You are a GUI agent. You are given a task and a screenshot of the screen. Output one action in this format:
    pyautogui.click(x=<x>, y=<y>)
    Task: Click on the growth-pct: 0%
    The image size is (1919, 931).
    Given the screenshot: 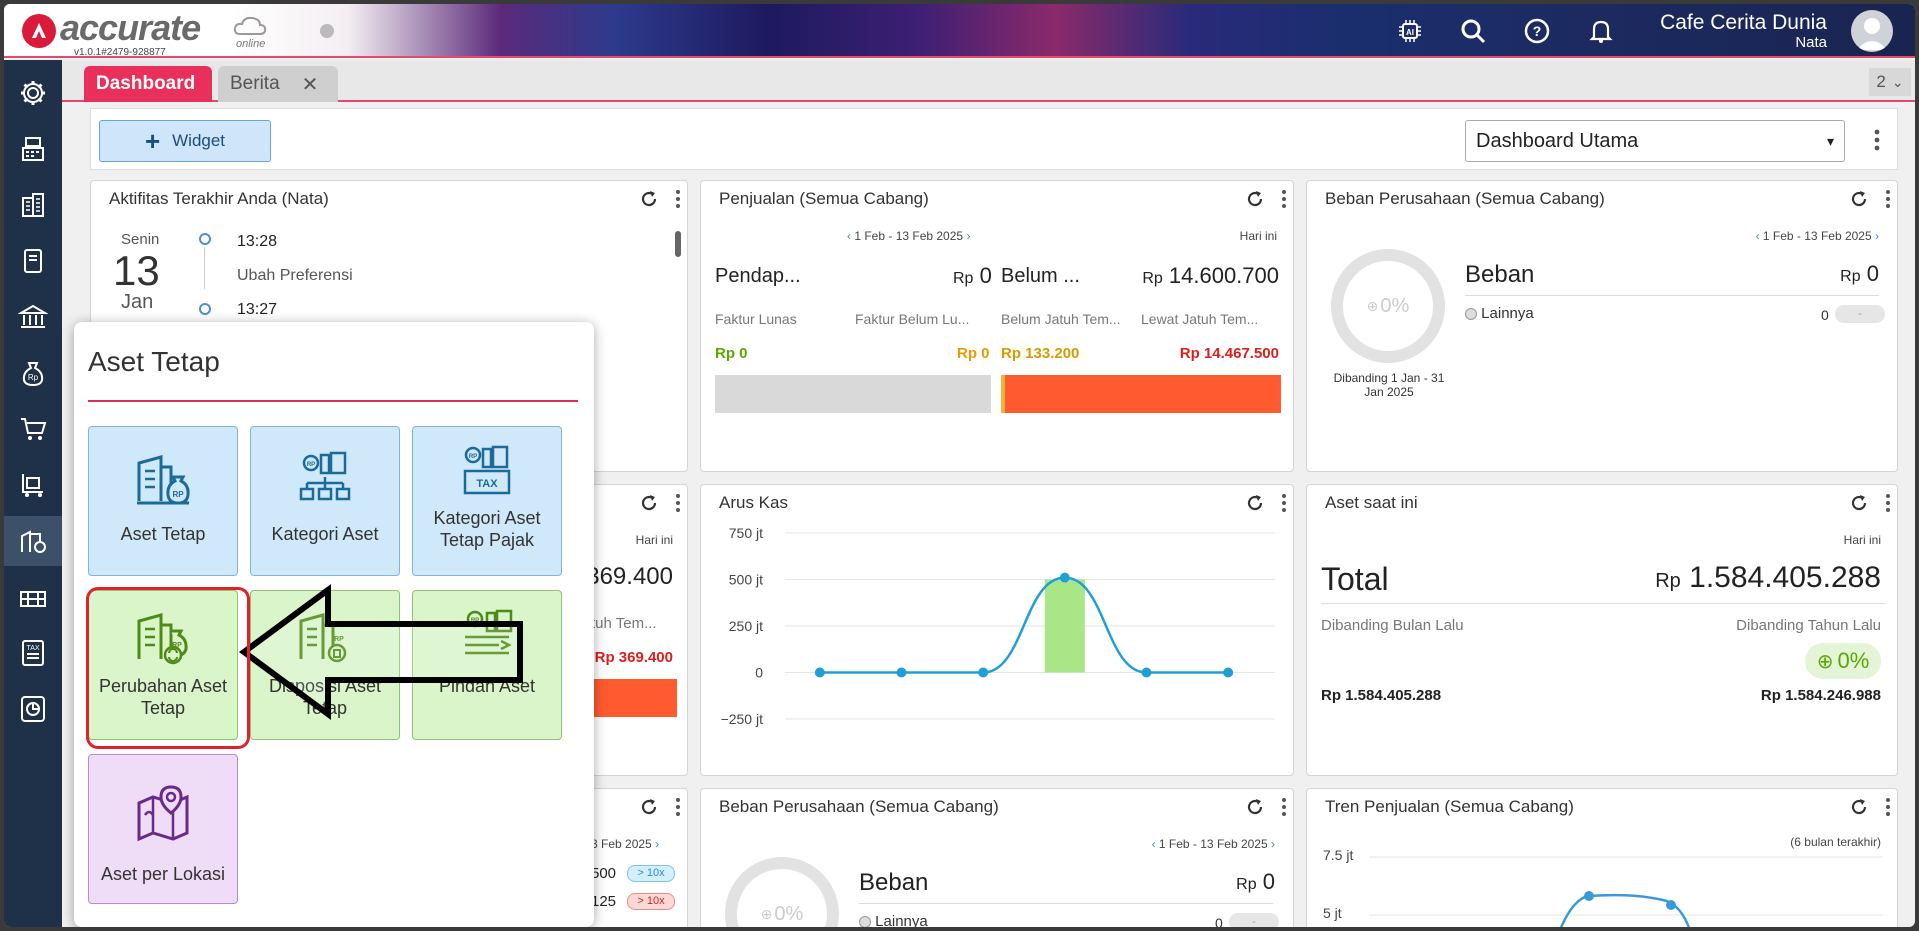 What is the action you would take?
    pyautogui.click(x=1853, y=660)
    